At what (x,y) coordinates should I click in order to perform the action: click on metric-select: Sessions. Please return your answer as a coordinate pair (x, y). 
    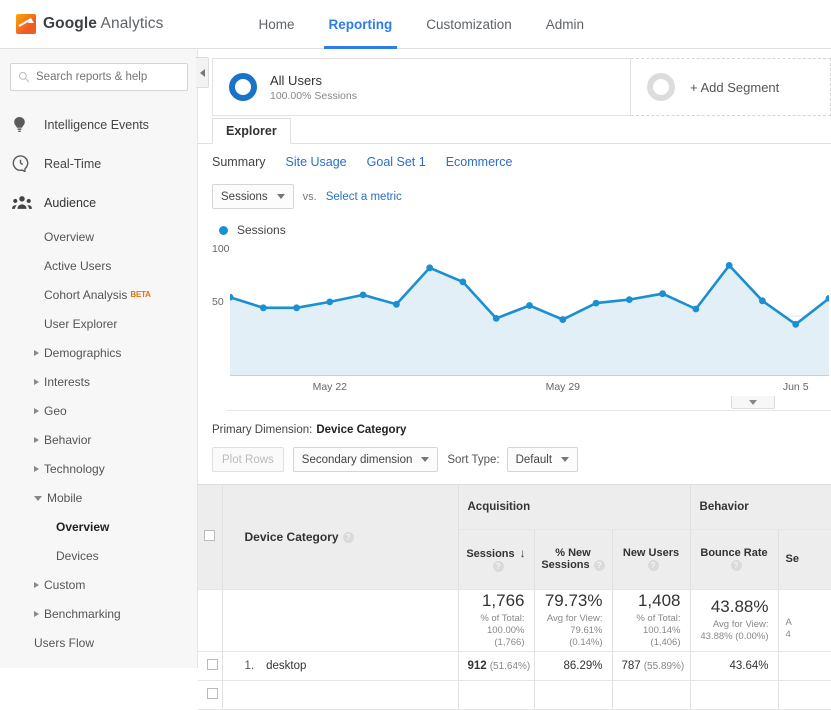
    Looking at the image, I should click on (253, 196).